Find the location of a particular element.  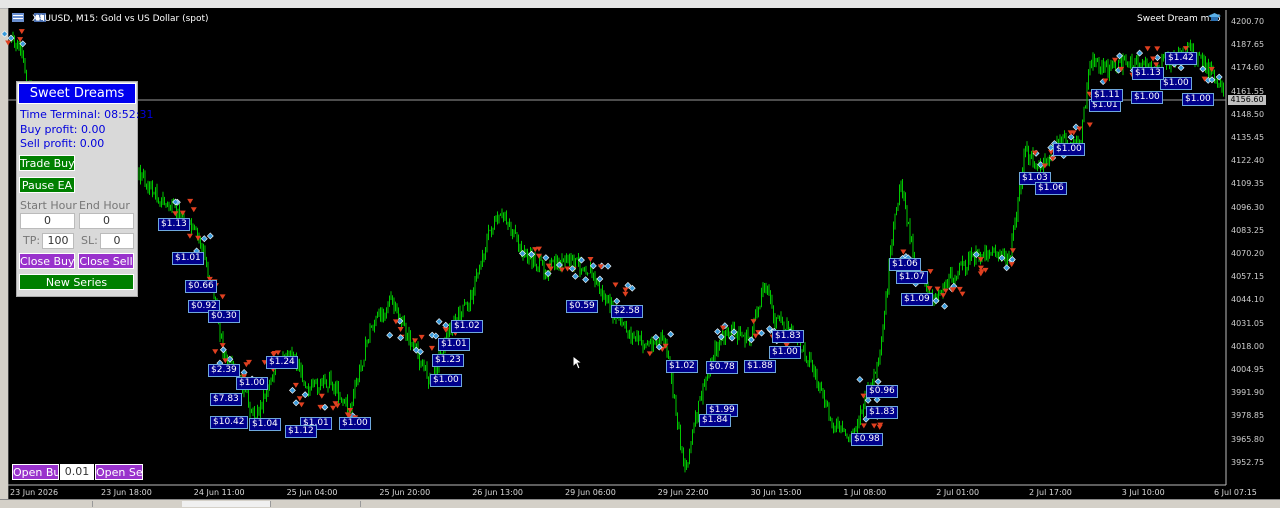

trade-profit-label: $0.96 is located at coordinates (882, 391).